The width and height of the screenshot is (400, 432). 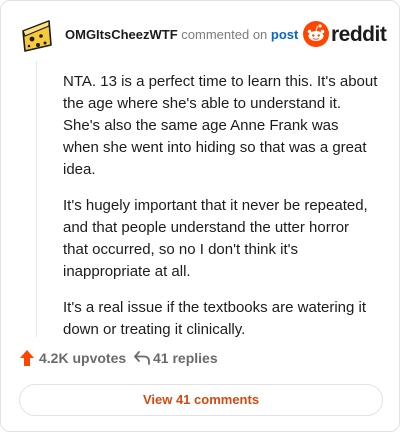 What do you see at coordinates (83, 358) in the screenshot?
I see `upvotes-label: 4.2K upvotes` at bounding box center [83, 358].